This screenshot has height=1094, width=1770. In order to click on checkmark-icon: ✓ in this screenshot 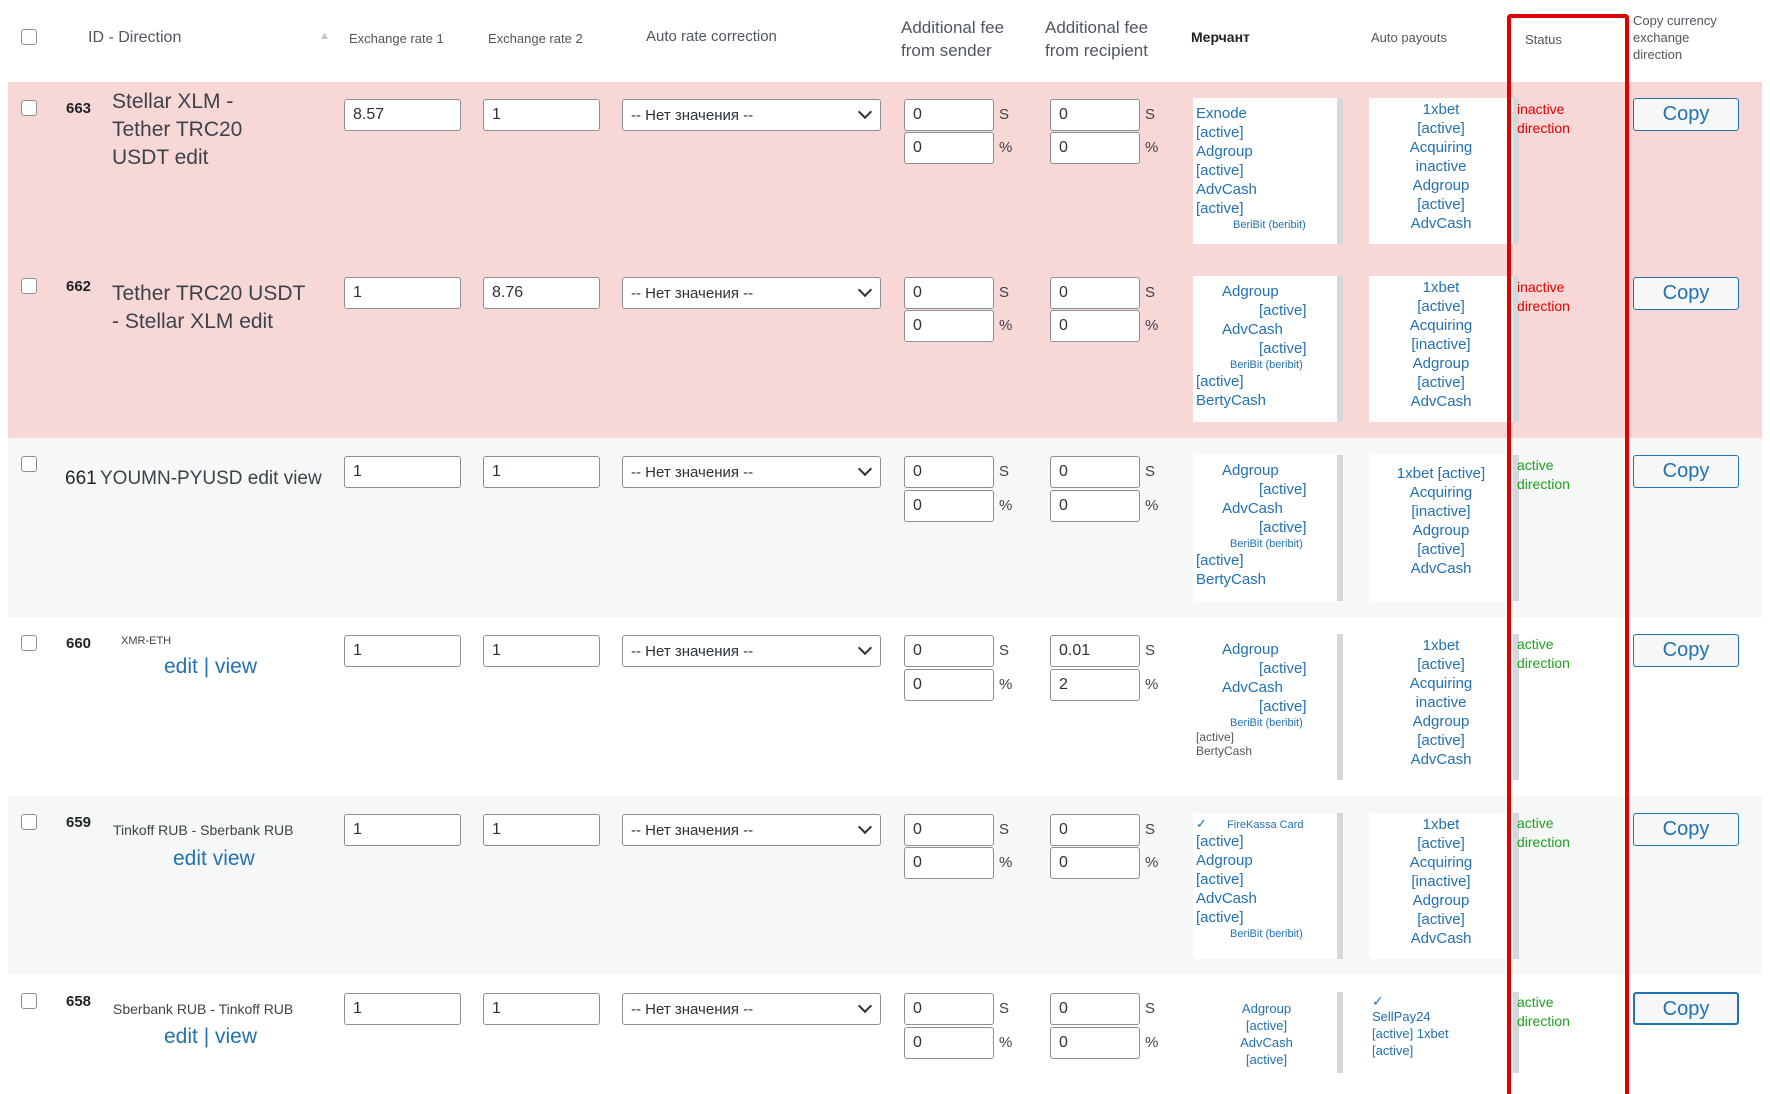, I will do `click(1442, 1001)`.